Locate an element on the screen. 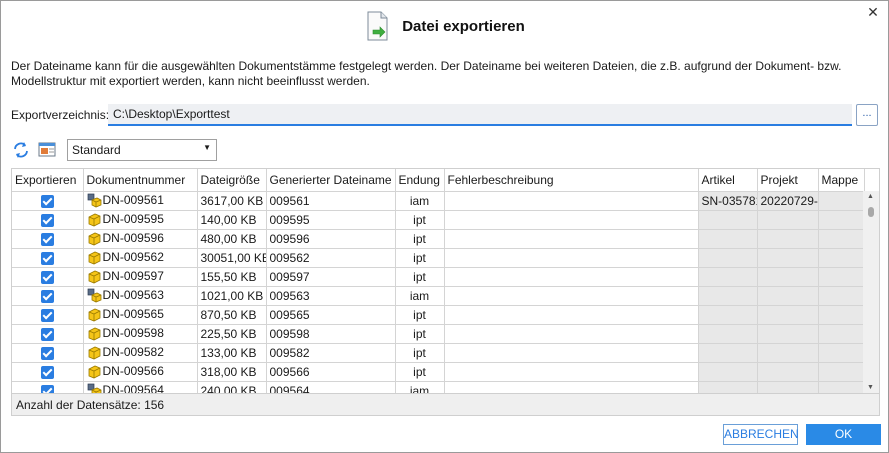 The width and height of the screenshot is (889, 453). export-directory-input: C:\Desktop\Exporttest is located at coordinates (480, 115).